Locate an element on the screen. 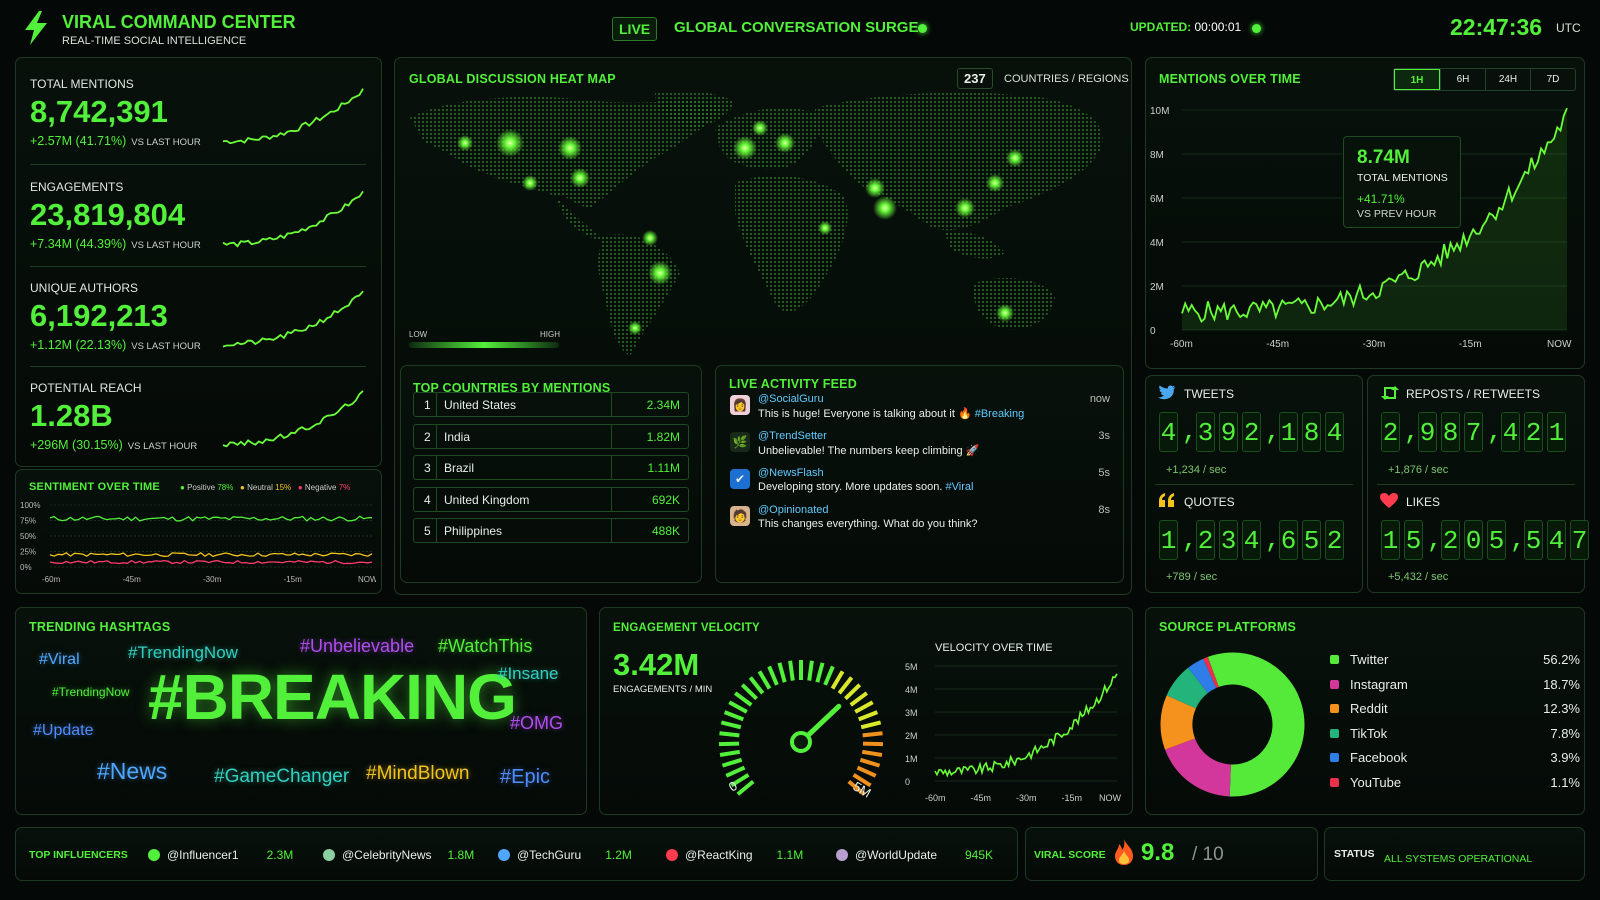  app-title: VIRAL COMMAND CENTER is located at coordinates (179, 22).